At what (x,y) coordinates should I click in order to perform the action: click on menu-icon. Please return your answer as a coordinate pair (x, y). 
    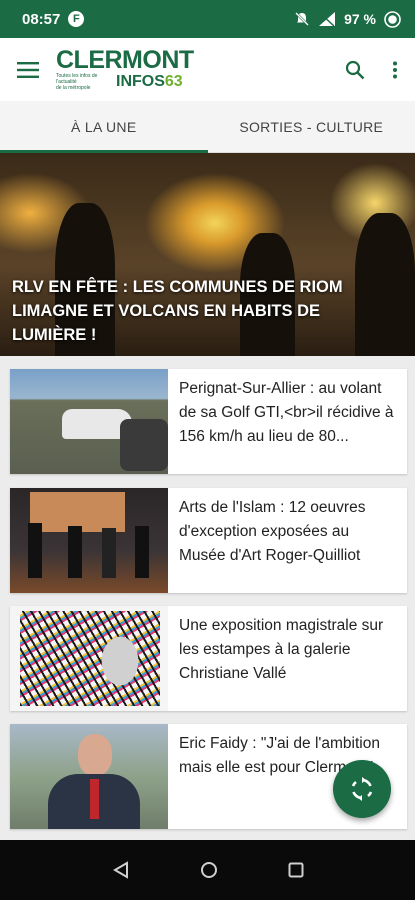
    Looking at the image, I should click on (28, 69).